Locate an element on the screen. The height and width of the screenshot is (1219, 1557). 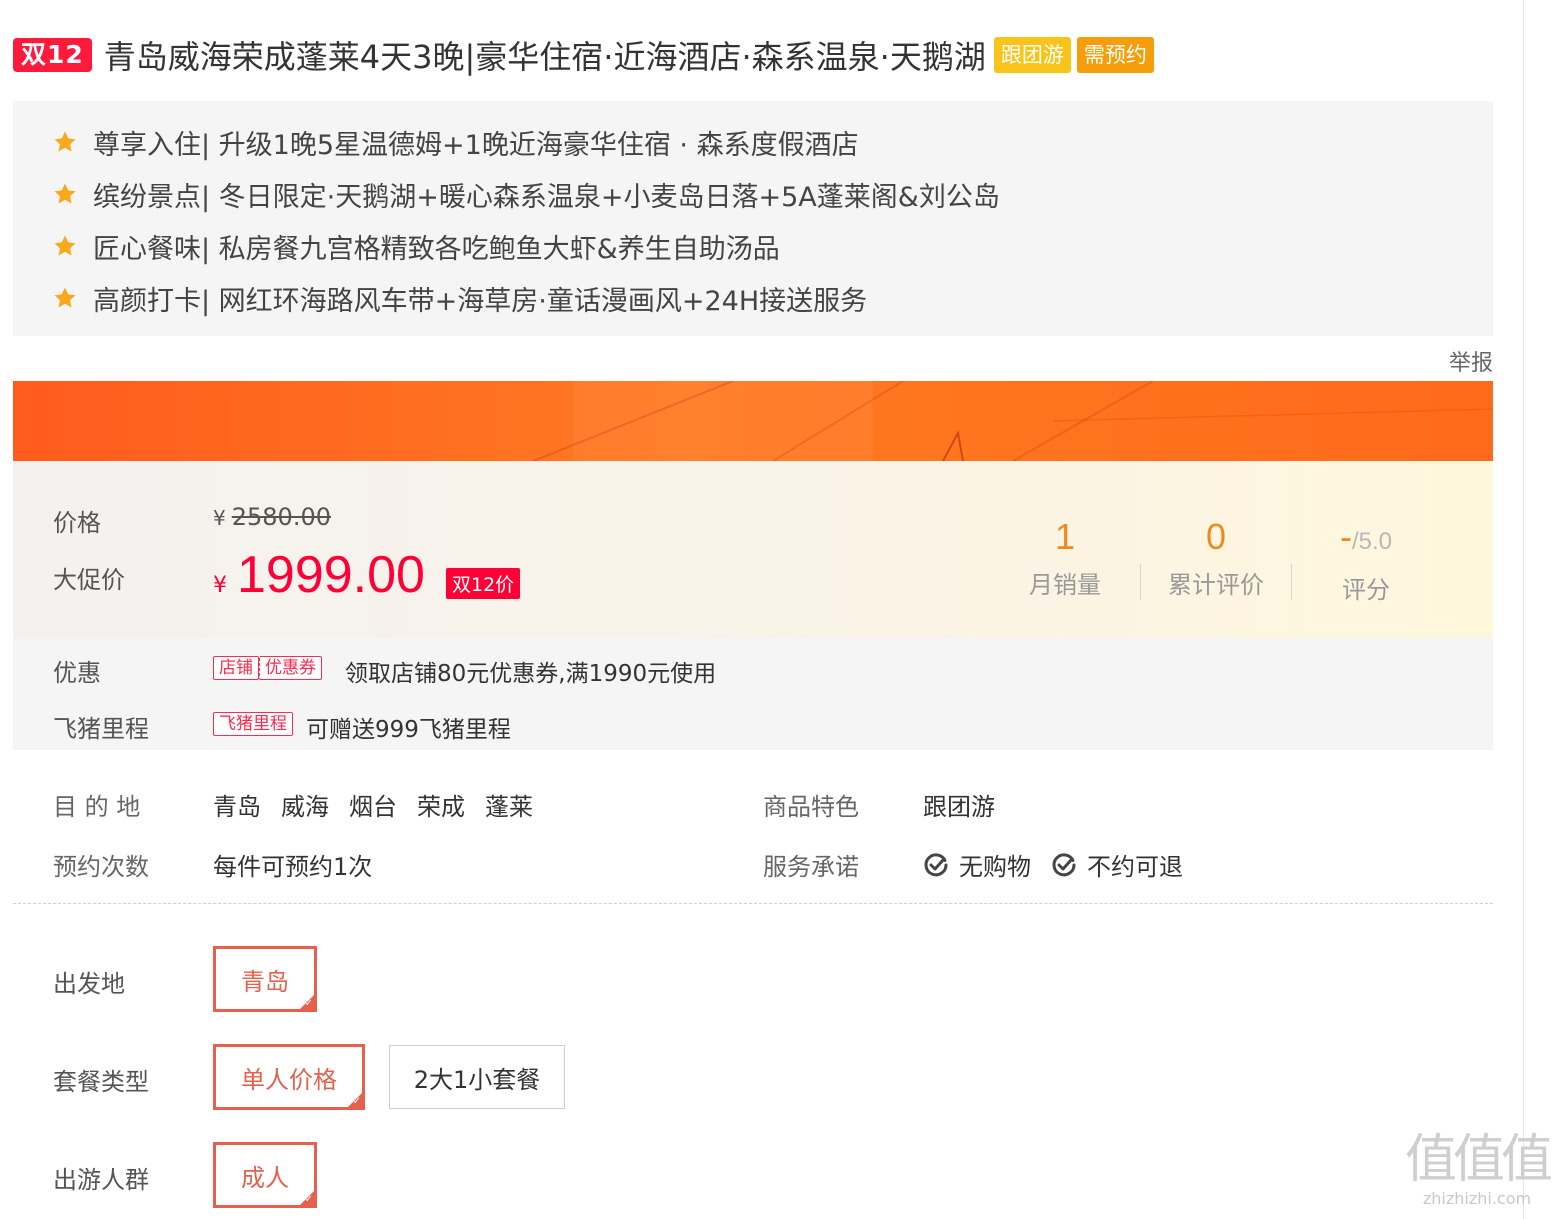
coupon-tag: 优惠券 is located at coordinates (290, 668).